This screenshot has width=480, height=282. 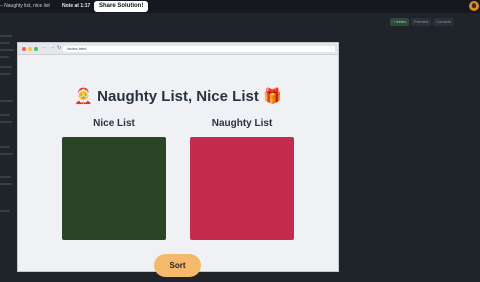 What do you see at coordinates (49, 47) in the screenshot?
I see `back-forward-icon: ← →` at bounding box center [49, 47].